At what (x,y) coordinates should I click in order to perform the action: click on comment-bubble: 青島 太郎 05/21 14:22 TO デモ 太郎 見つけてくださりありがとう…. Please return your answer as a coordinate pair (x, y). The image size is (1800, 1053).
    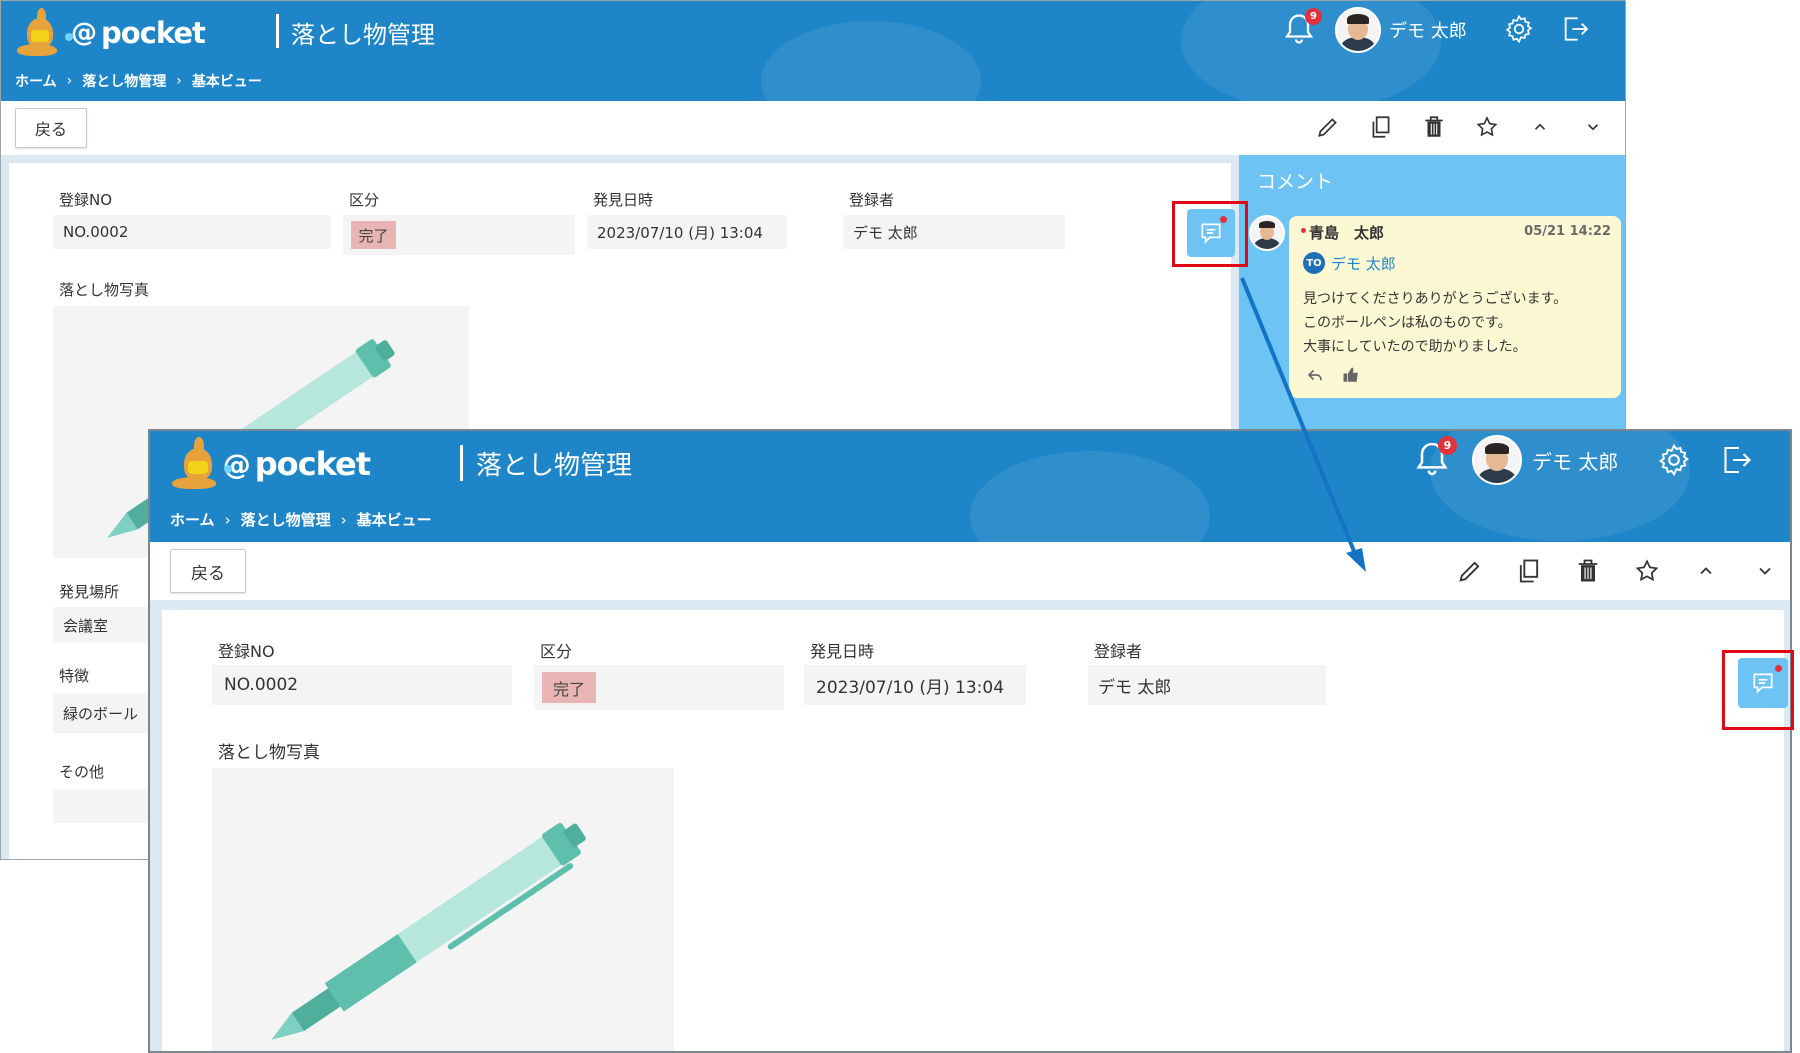
    Looking at the image, I should click on (1455, 307).